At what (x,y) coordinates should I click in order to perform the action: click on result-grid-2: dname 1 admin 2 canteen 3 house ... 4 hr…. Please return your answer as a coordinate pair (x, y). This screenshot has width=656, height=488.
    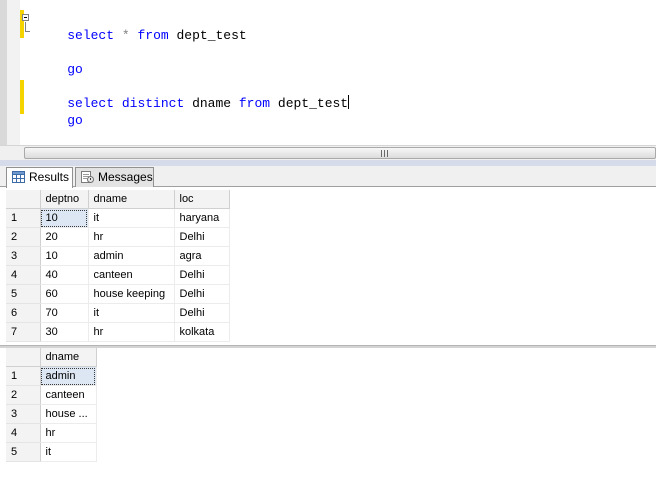
    Looking at the image, I should click on (51, 405).